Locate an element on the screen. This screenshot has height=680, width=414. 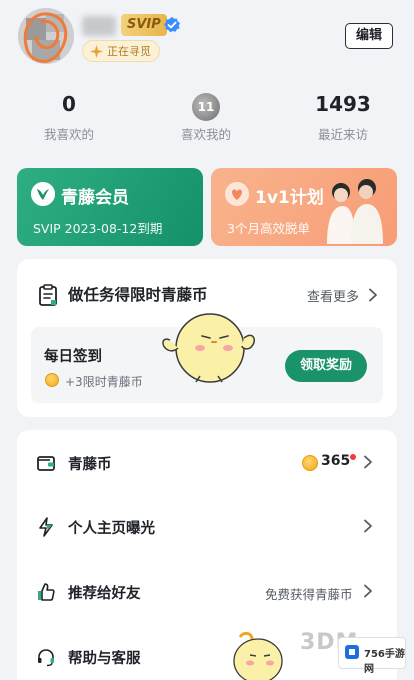
membership-card: 青藤会员 SVIP 2023-08-12到期 is located at coordinates (110, 207).